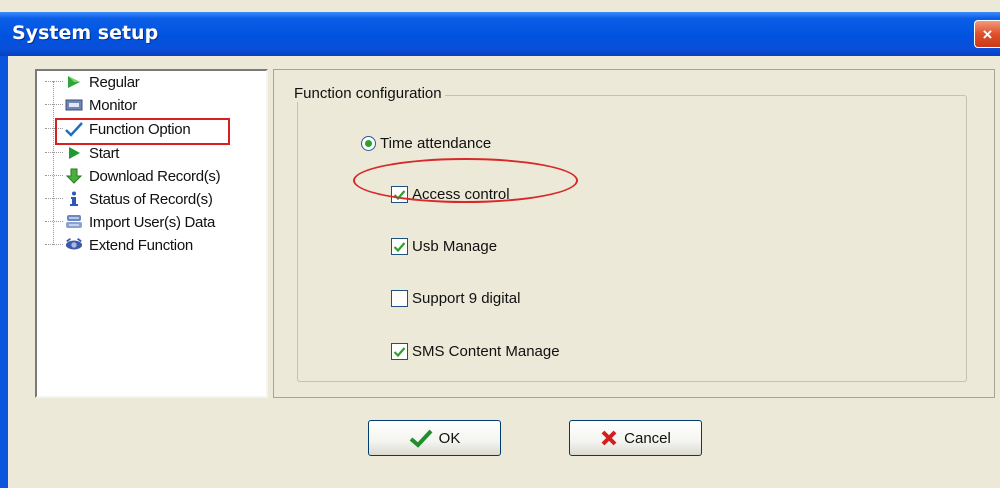 This screenshot has height=488, width=1000. I want to click on tree-item-start: Start, so click(82, 153).